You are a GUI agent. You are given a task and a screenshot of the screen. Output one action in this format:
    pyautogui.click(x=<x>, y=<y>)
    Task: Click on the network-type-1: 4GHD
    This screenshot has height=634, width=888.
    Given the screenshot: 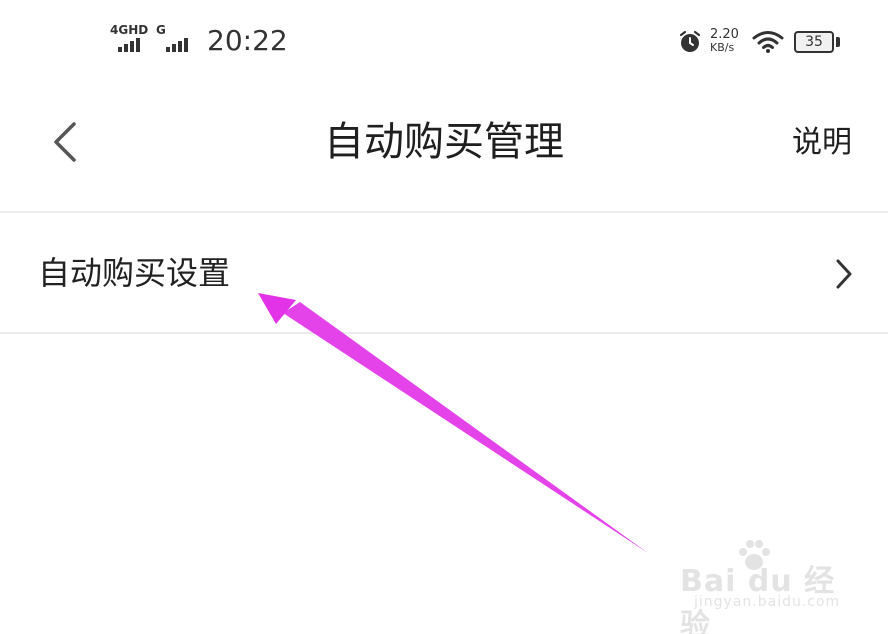 What is the action you would take?
    pyautogui.click(x=129, y=30)
    